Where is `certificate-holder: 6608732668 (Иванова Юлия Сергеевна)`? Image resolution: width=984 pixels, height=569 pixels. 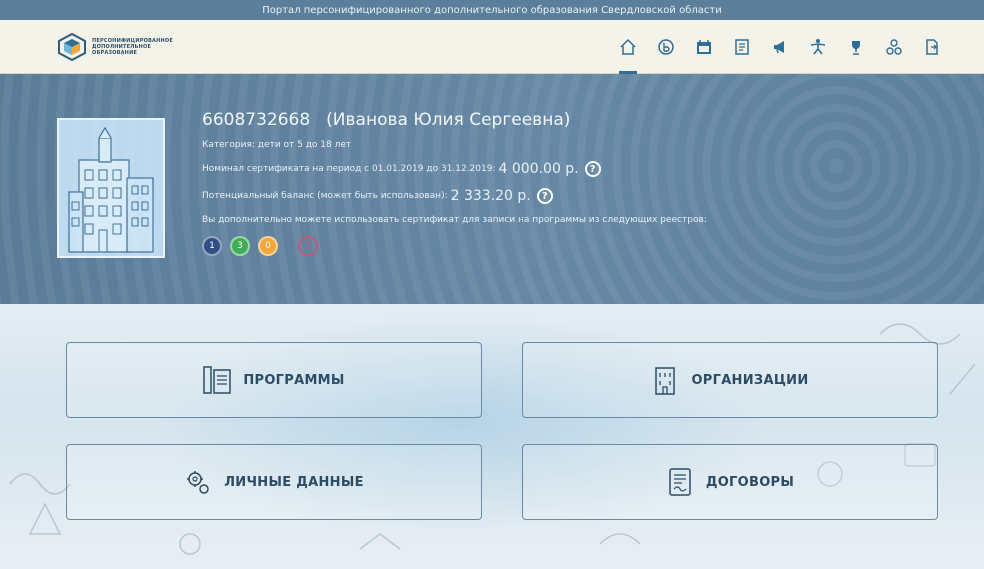 certificate-holder: 6608732668 (Иванова Юлия Сергеевна) is located at coordinates (454, 120).